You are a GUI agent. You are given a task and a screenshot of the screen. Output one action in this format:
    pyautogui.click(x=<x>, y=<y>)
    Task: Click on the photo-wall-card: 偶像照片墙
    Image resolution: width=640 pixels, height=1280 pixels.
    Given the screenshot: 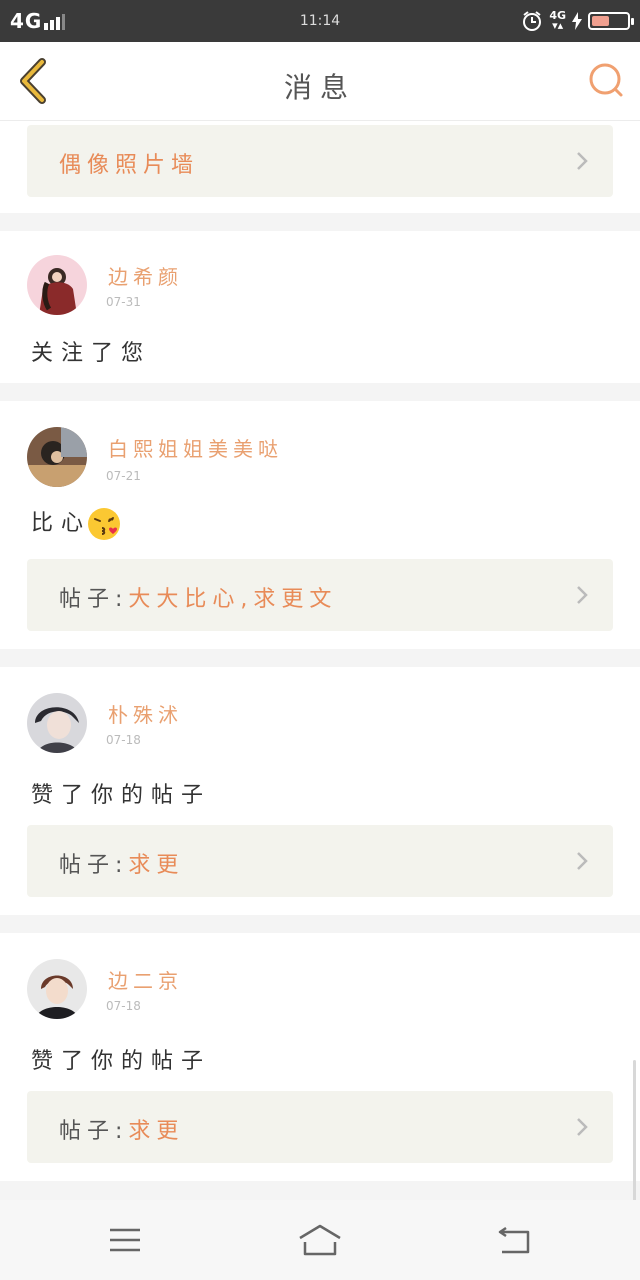 What is the action you would take?
    pyautogui.click(x=320, y=167)
    